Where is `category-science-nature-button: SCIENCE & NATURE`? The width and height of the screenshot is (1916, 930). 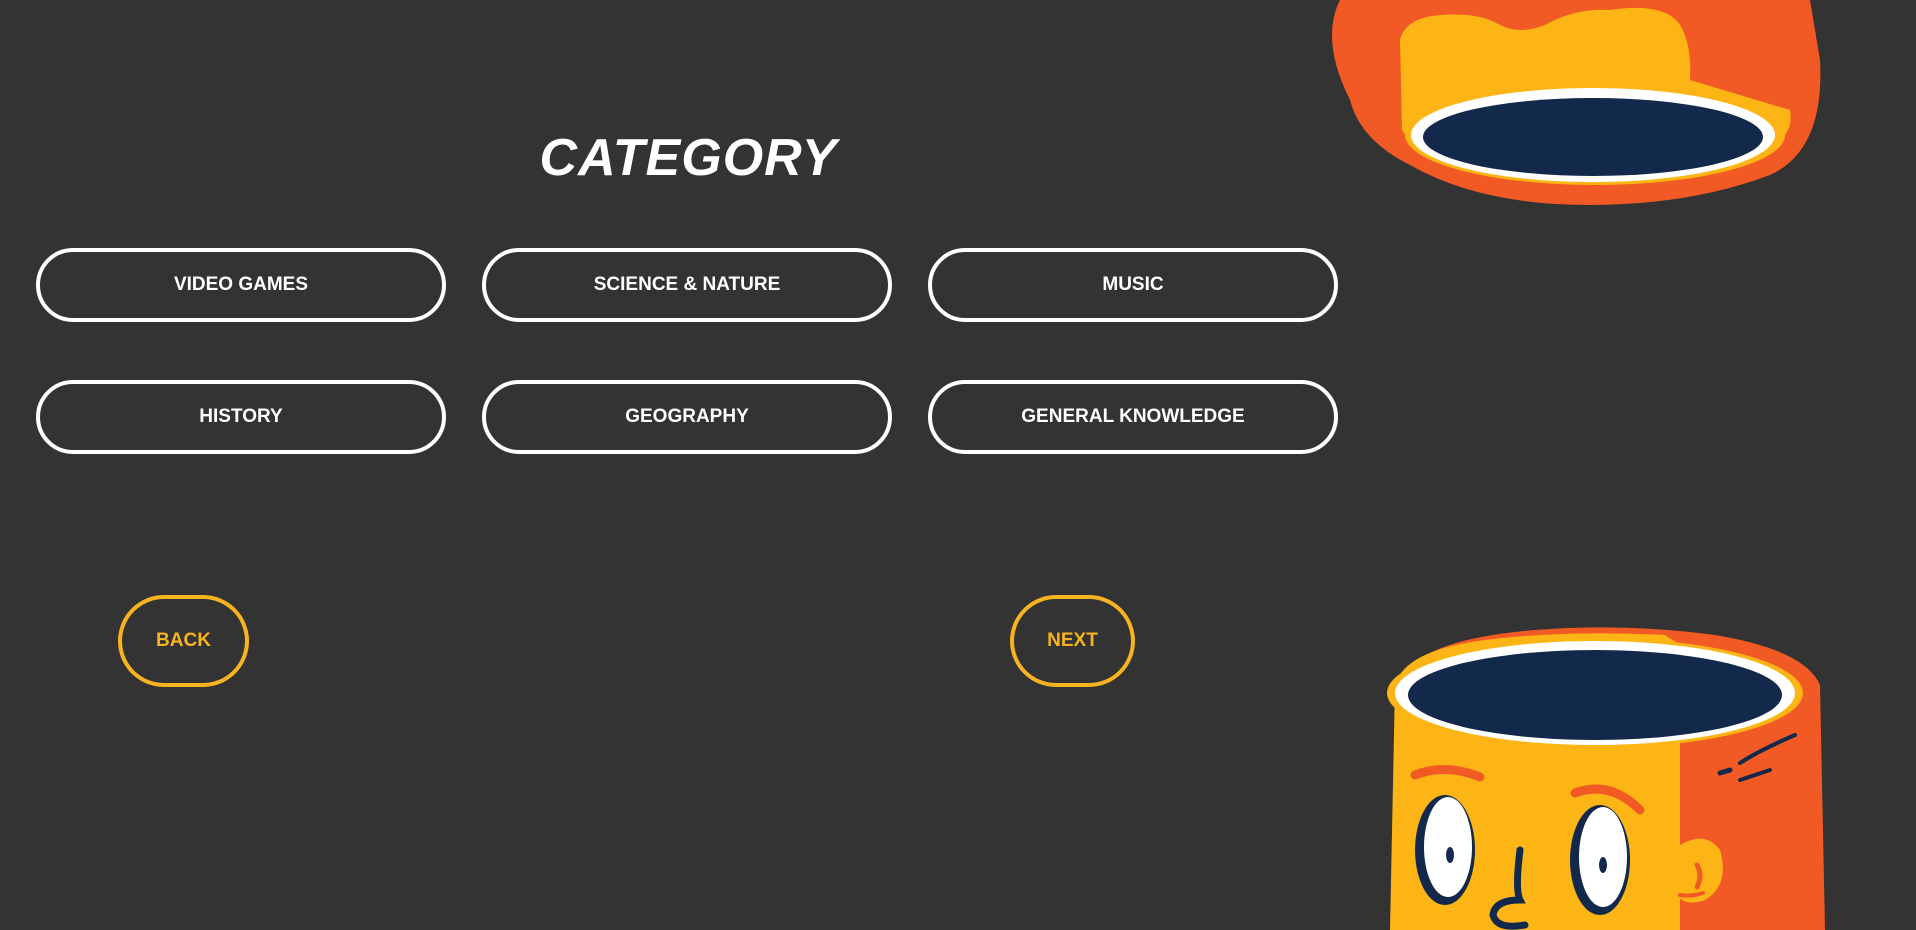
category-science-nature-button: SCIENCE & NATURE is located at coordinates (687, 285).